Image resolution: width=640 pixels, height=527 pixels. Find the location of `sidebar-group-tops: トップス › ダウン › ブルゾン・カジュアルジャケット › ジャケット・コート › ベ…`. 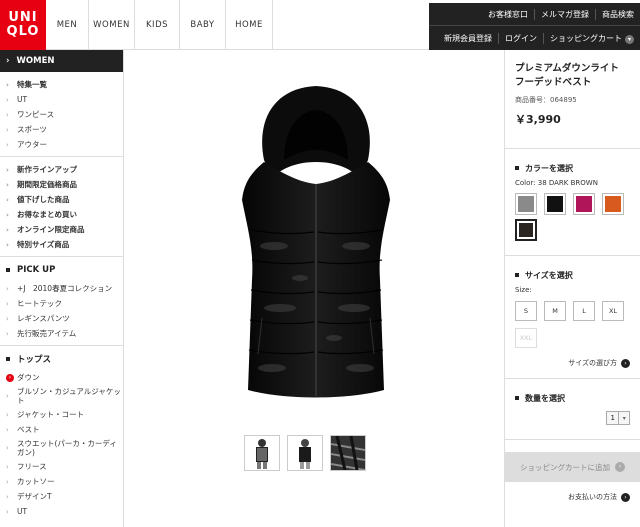

sidebar-group-tops: トップス › ダウン › ブルゾン・カジュアルジャケット › ジャケット・コート › ベ… is located at coordinates (61, 434).